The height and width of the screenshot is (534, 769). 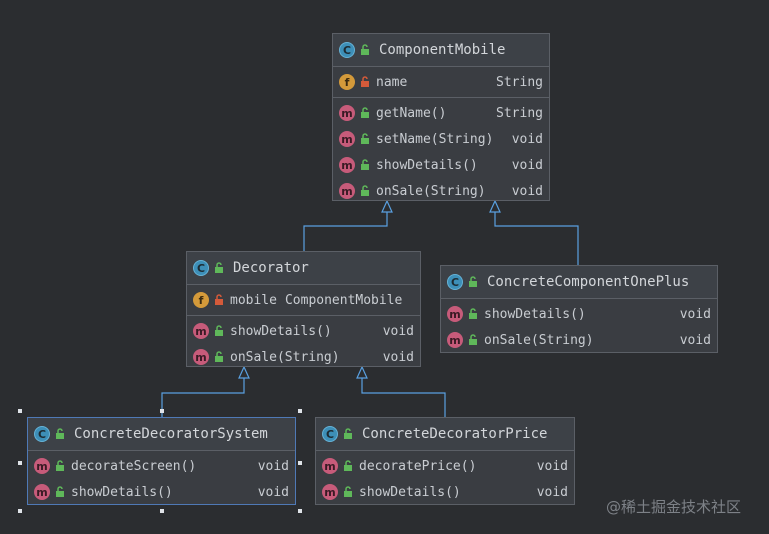 What do you see at coordinates (343, 300) in the screenshot?
I see `field-type: ComponentMobile` at bounding box center [343, 300].